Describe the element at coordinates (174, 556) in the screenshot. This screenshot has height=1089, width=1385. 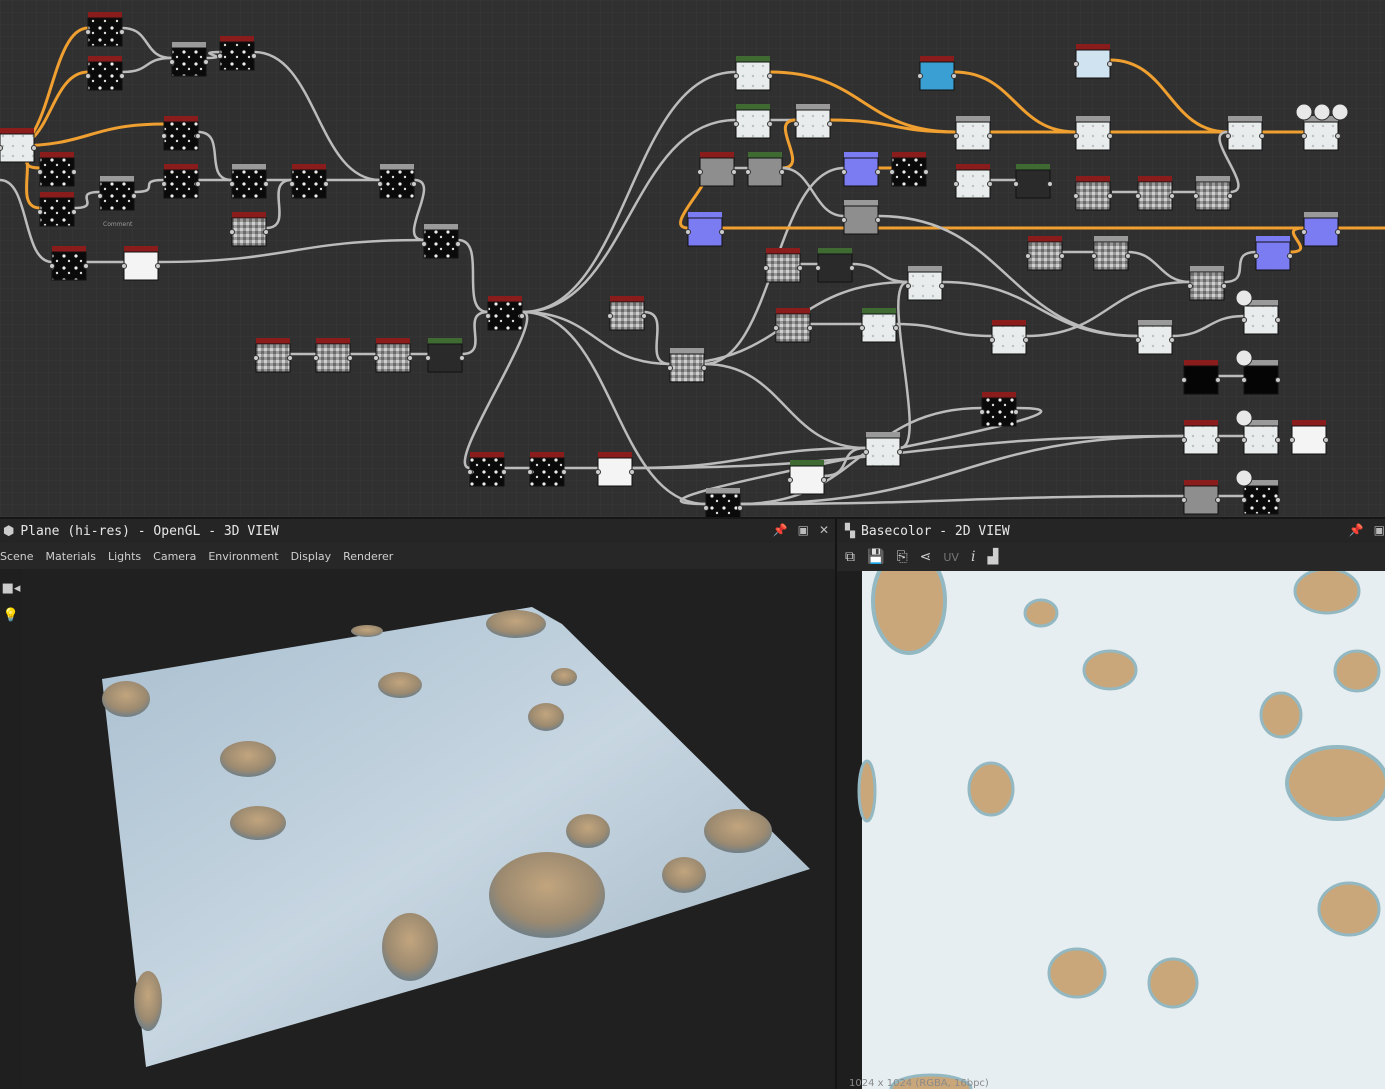
I see `menu-camera: Camera` at that location.